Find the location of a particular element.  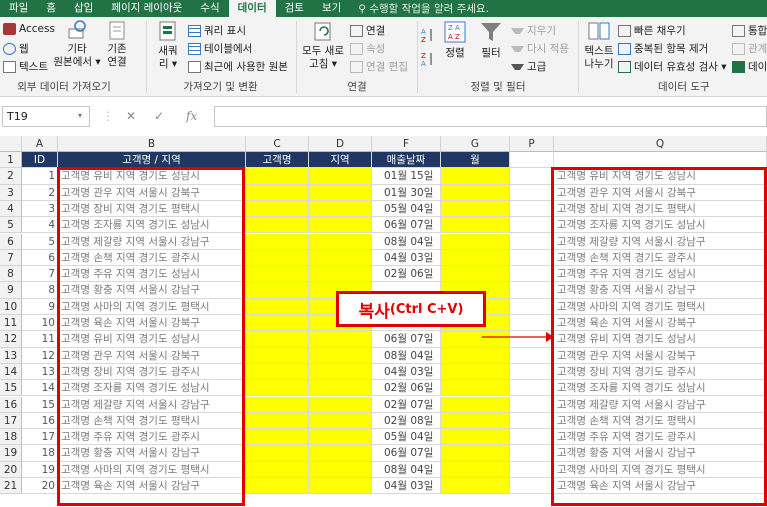

name-region-cell: 고객명 손책 지역 경기도 광주시 is located at coordinates (152, 258).